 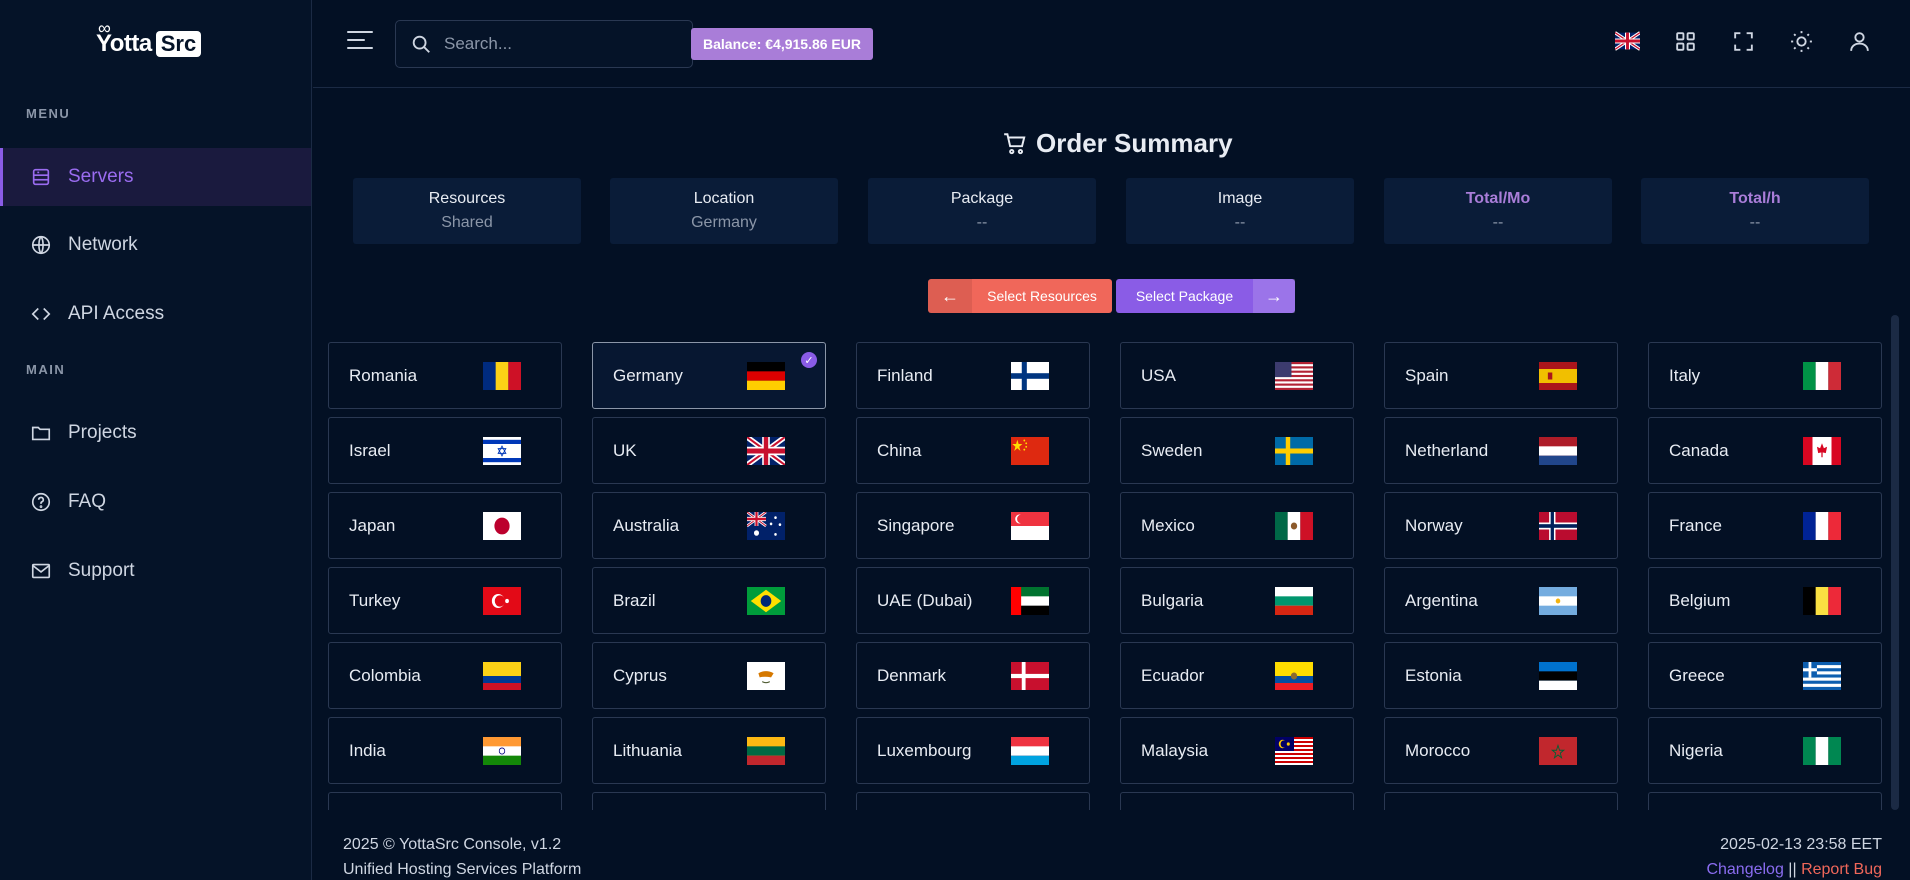 What do you see at coordinates (41, 502) in the screenshot?
I see `question-icon` at bounding box center [41, 502].